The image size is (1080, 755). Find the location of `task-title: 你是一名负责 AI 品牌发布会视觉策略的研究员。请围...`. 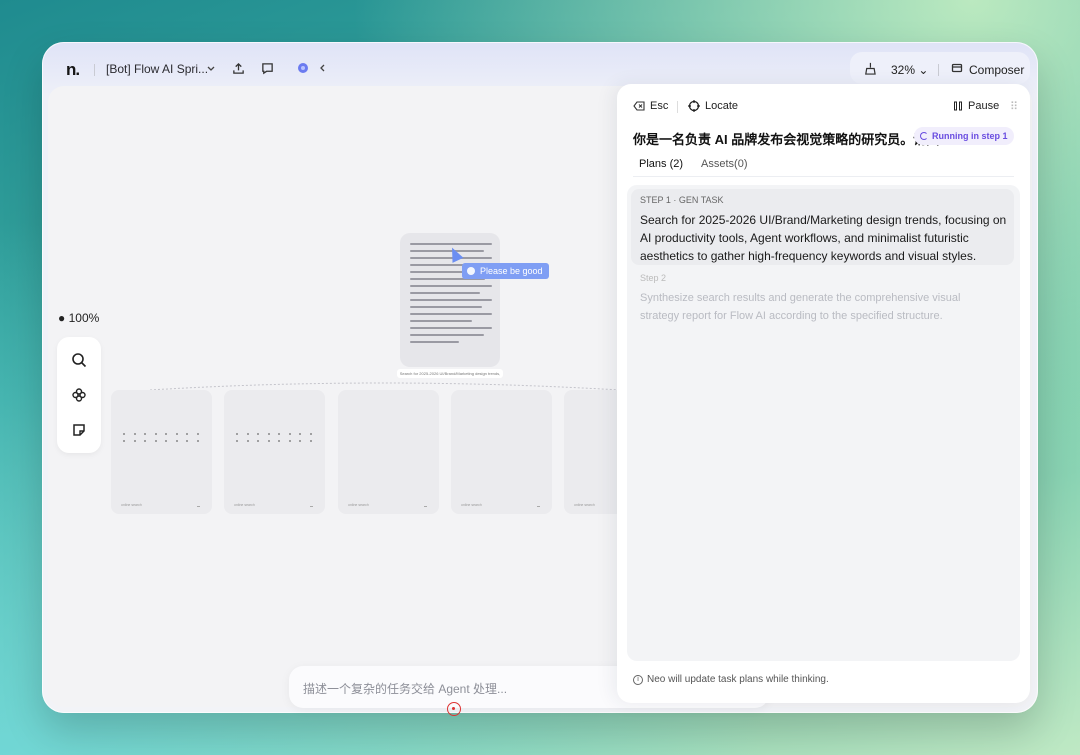

task-title: 你是一名负责 AI 品牌发布会视觉策略的研究员。请围... is located at coordinates (792, 139).